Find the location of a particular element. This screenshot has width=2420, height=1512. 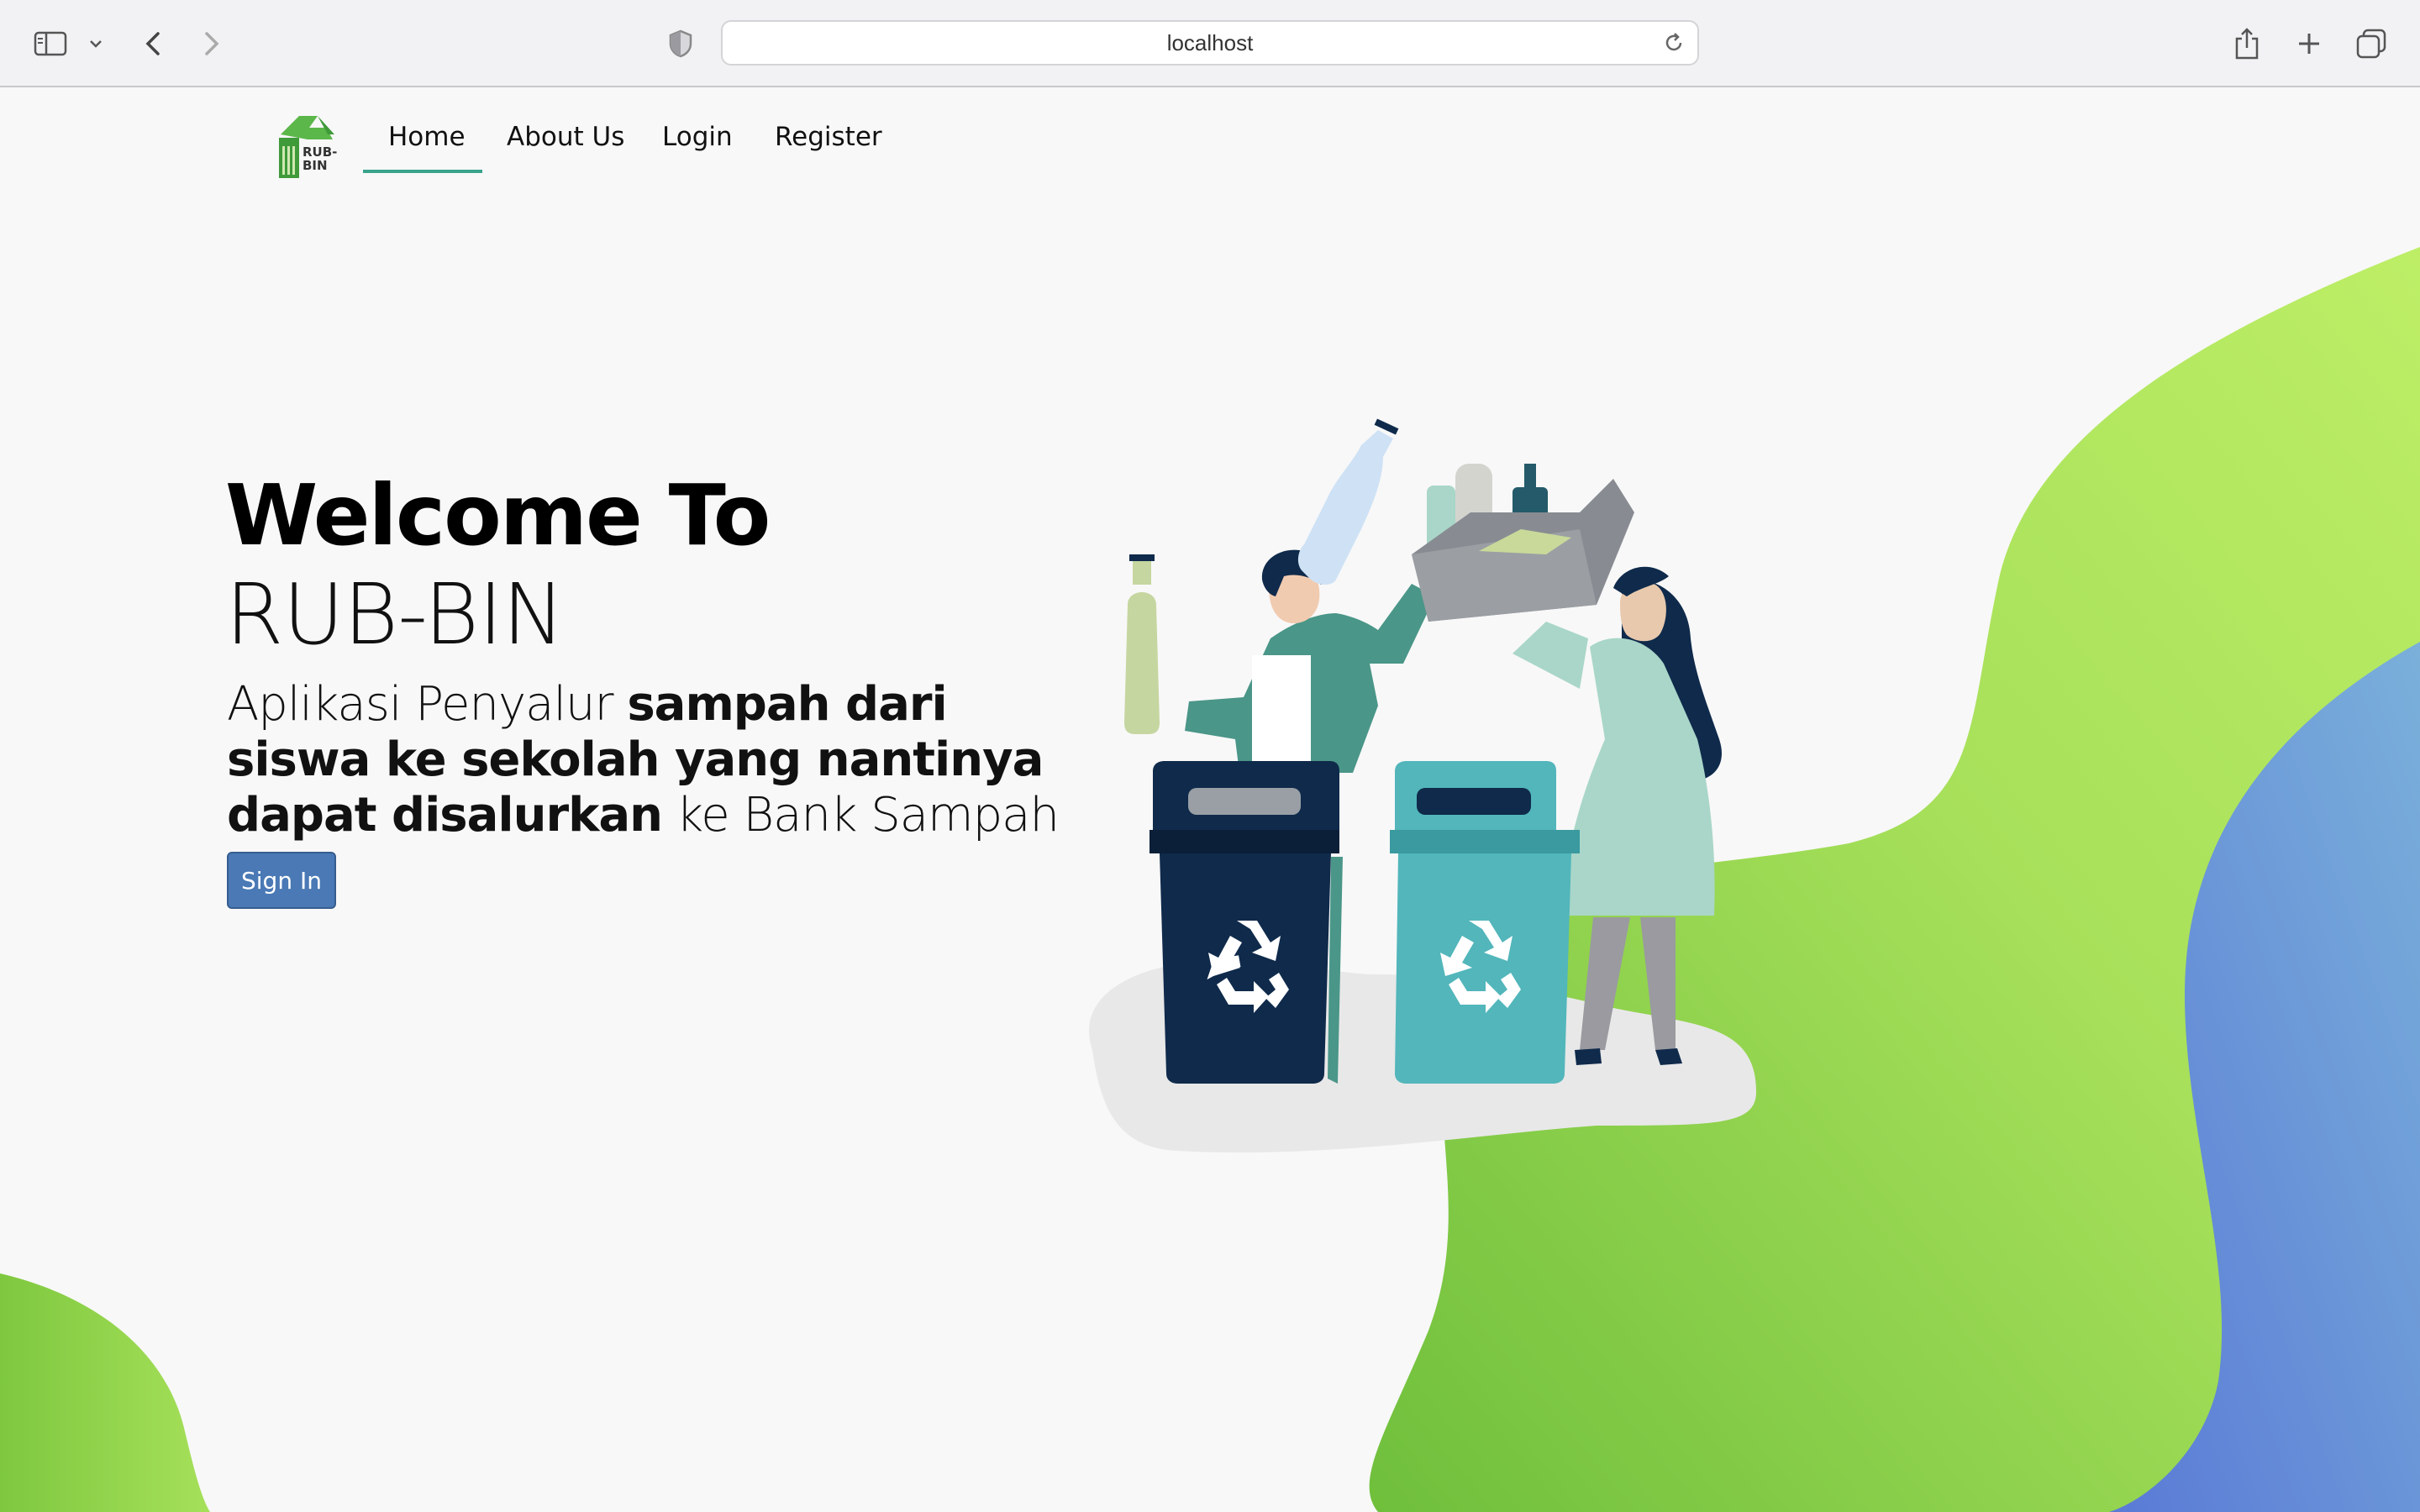

reload-icon is located at coordinates (1674, 45).